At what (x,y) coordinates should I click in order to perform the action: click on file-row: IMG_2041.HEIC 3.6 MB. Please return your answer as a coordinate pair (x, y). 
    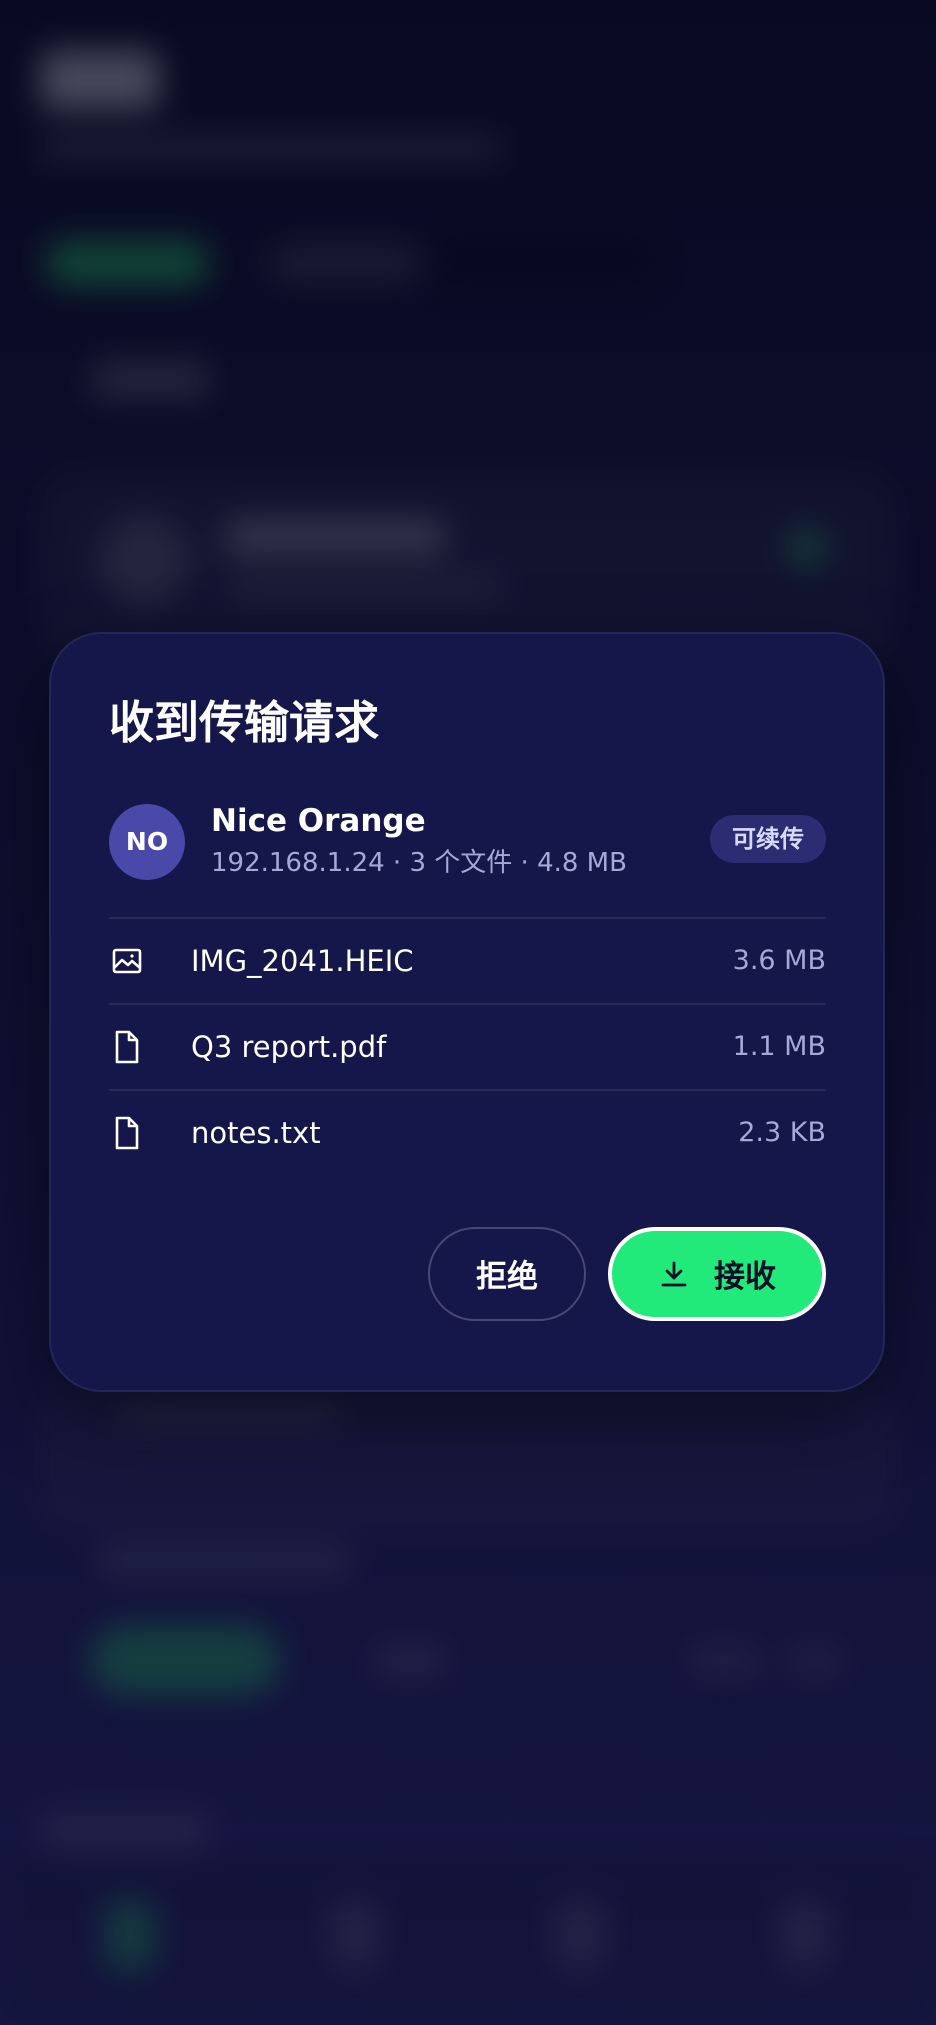
    Looking at the image, I should click on (467, 962).